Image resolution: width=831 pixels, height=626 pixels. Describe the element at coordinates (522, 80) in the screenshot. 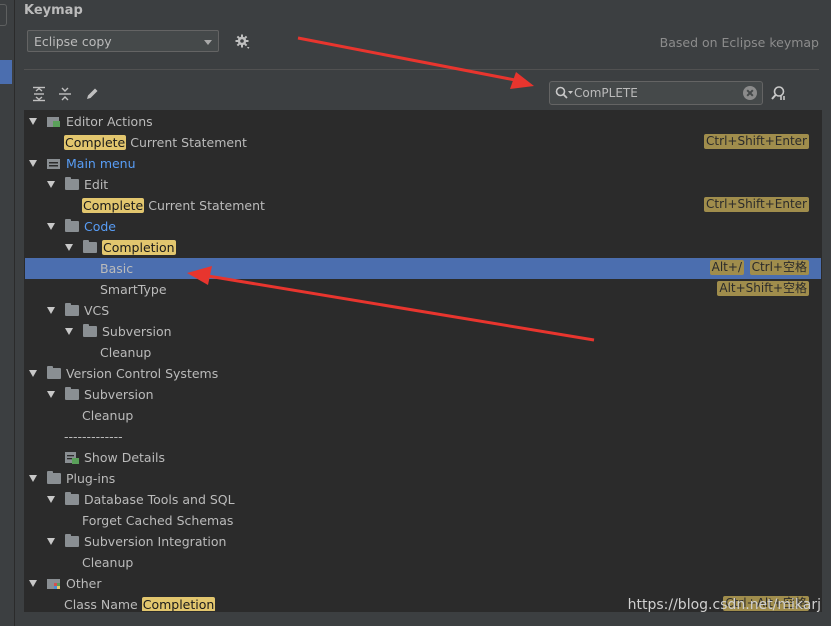

I see `annotation-arrowhead-search` at that location.